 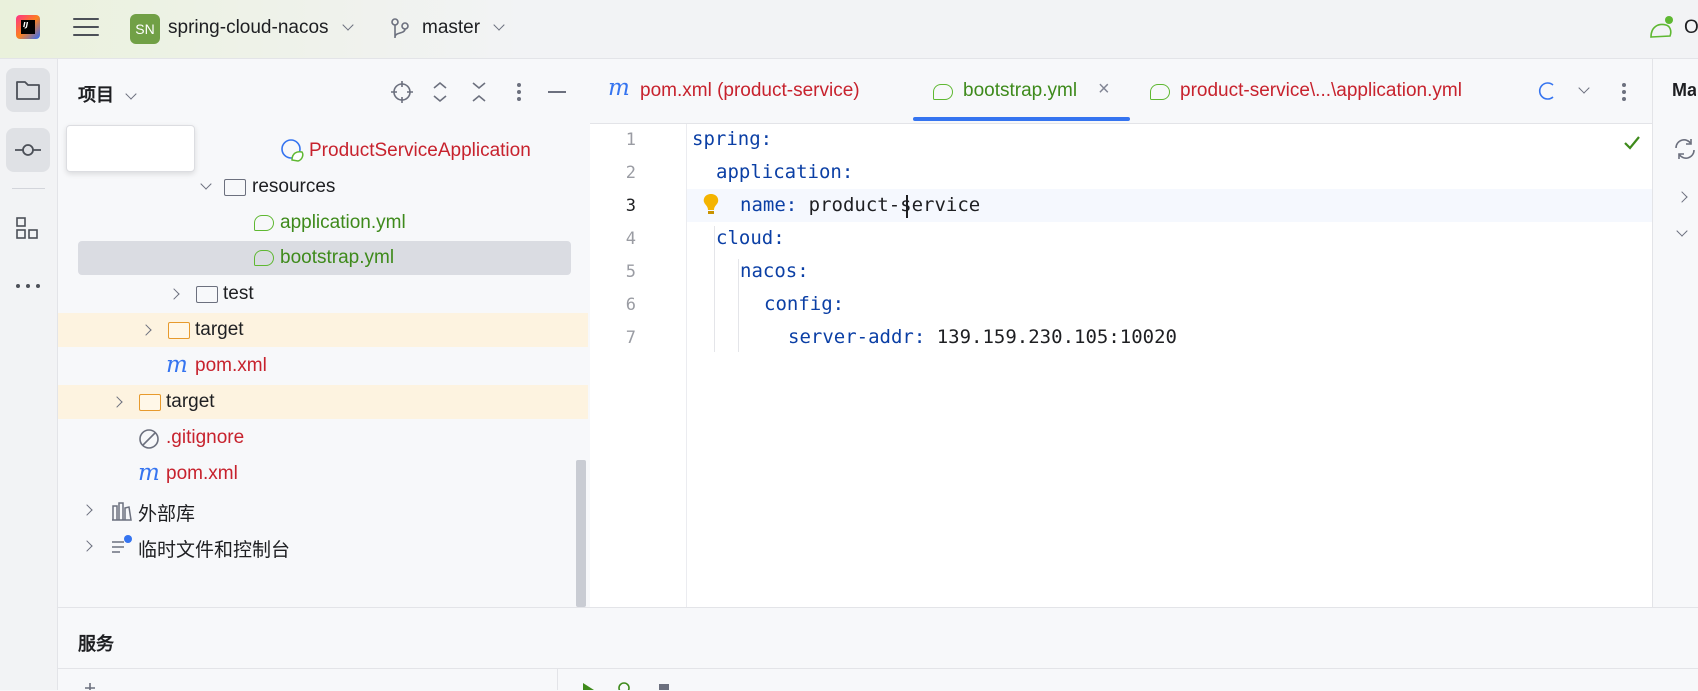 I want to click on close-tab-icon: ×, so click(x=1104, y=89).